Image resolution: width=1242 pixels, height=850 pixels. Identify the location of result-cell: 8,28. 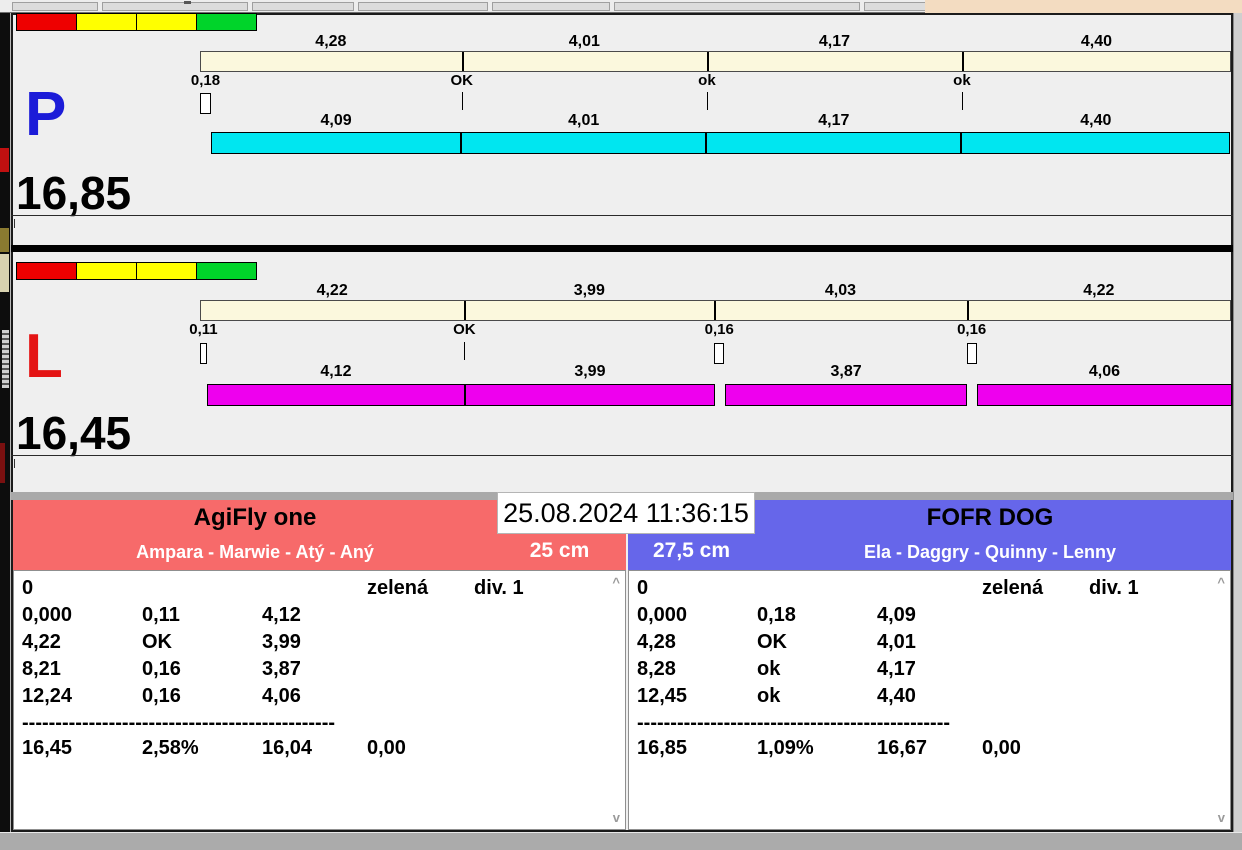
(656, 669).